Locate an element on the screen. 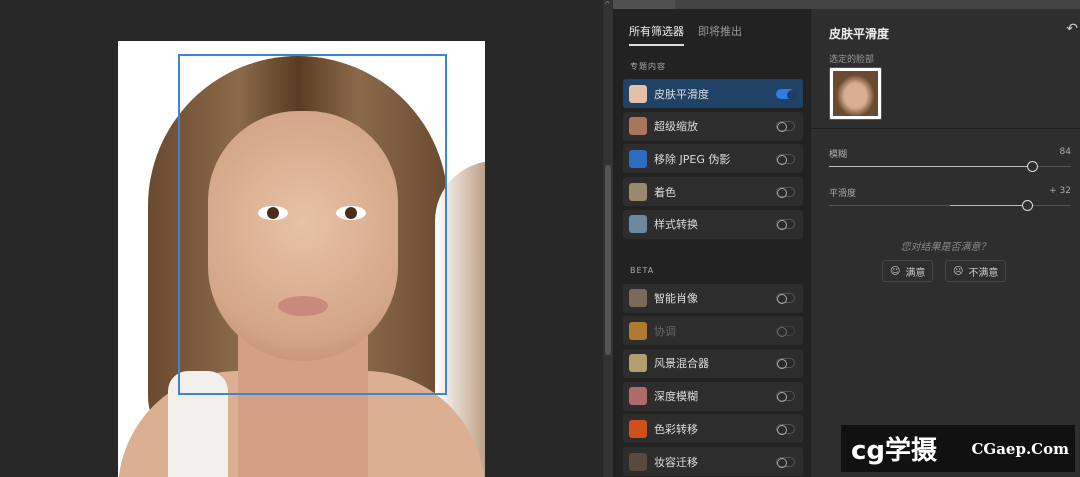 Image resolution: width=1080 pixels, height=477 pixels. satisfied-label: 满意 is located at coordinates (915, 273).